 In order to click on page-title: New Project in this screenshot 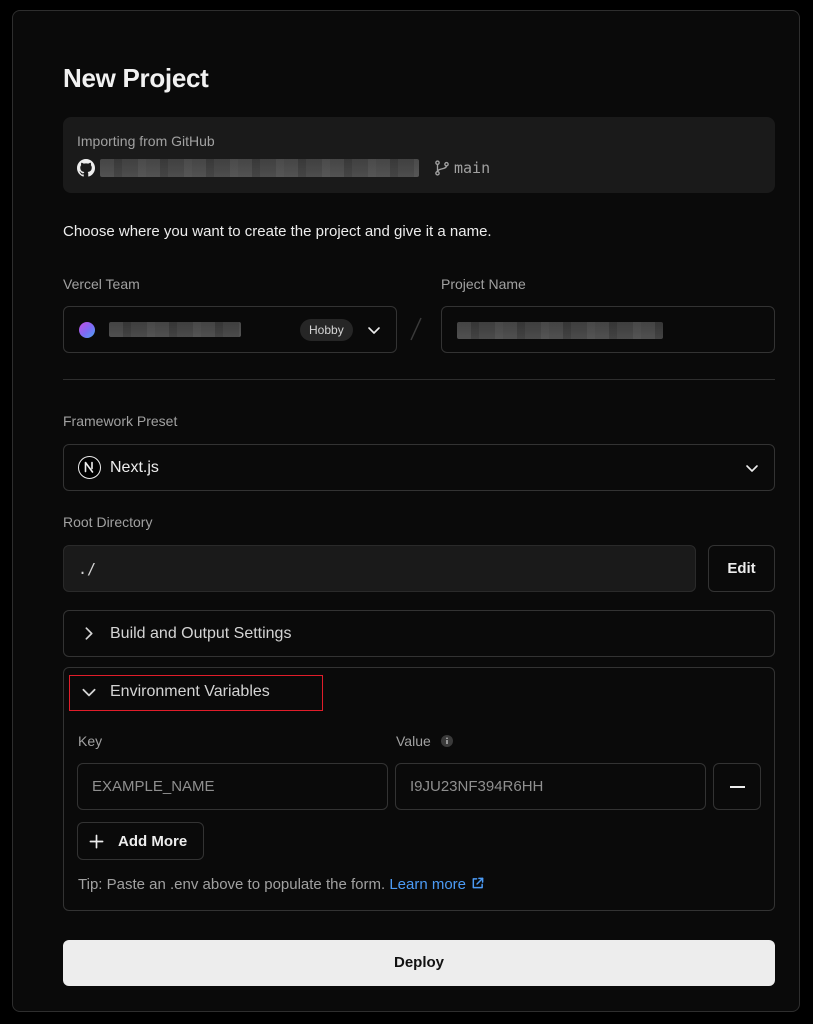, I will do `click(136, 78)`.